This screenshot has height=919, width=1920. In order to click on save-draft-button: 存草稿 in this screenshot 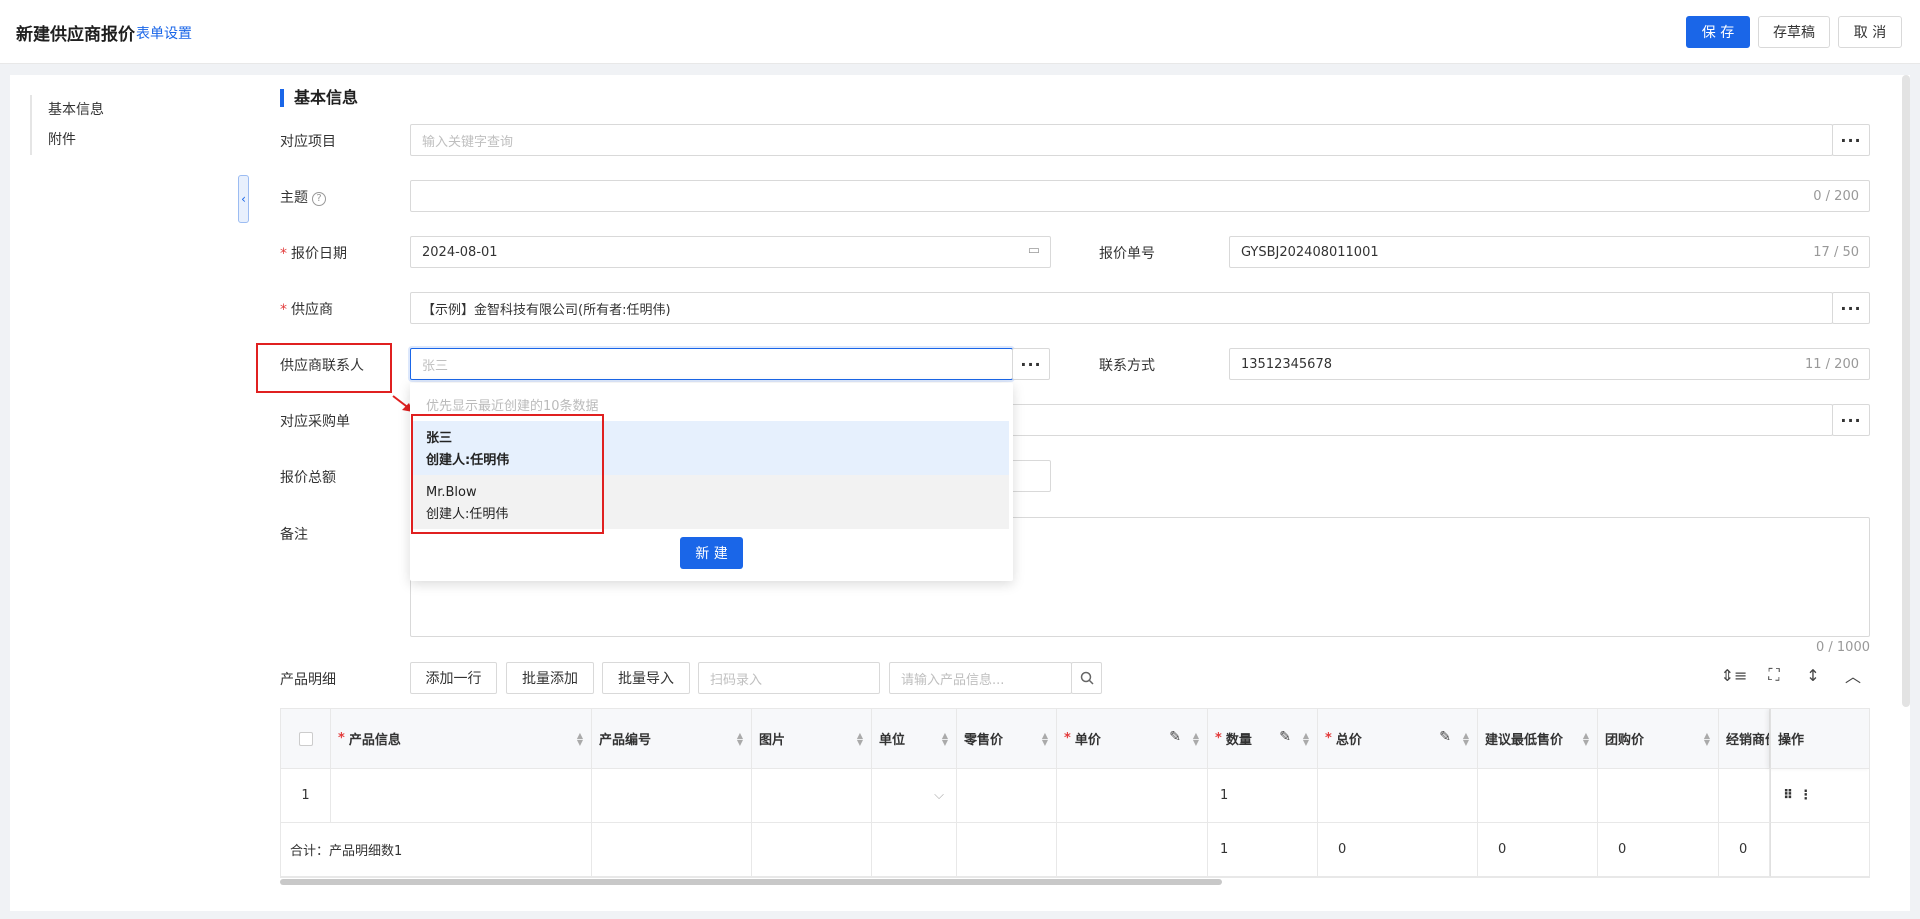, I will do `click(1794, 32)`.